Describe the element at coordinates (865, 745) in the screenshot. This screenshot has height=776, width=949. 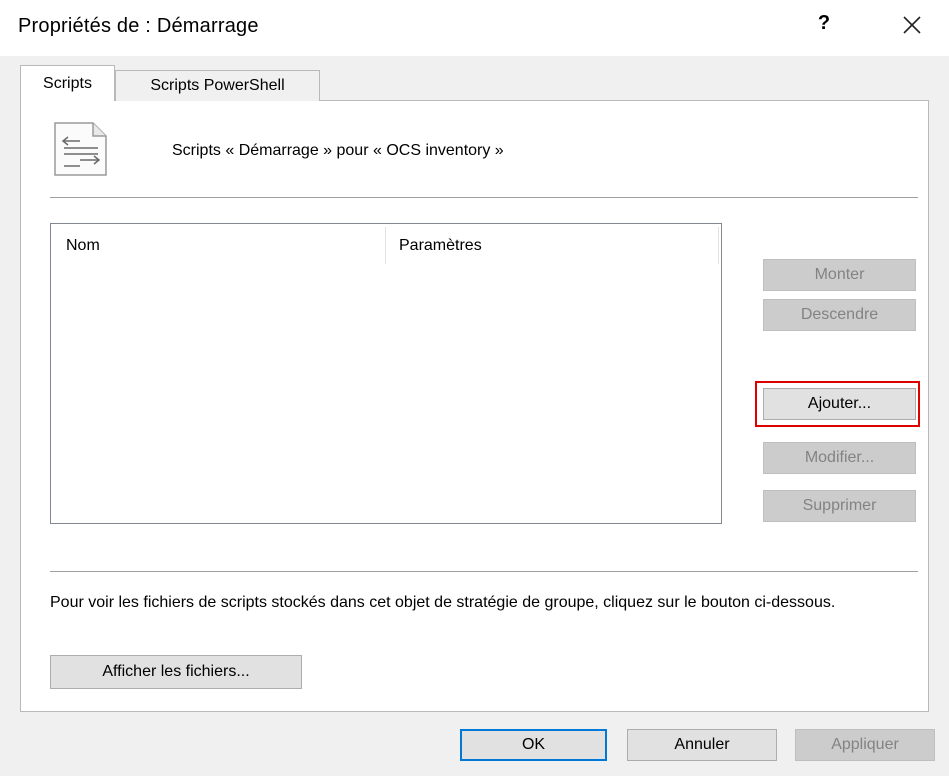
I see `apply-button: Appliquer` at that location.